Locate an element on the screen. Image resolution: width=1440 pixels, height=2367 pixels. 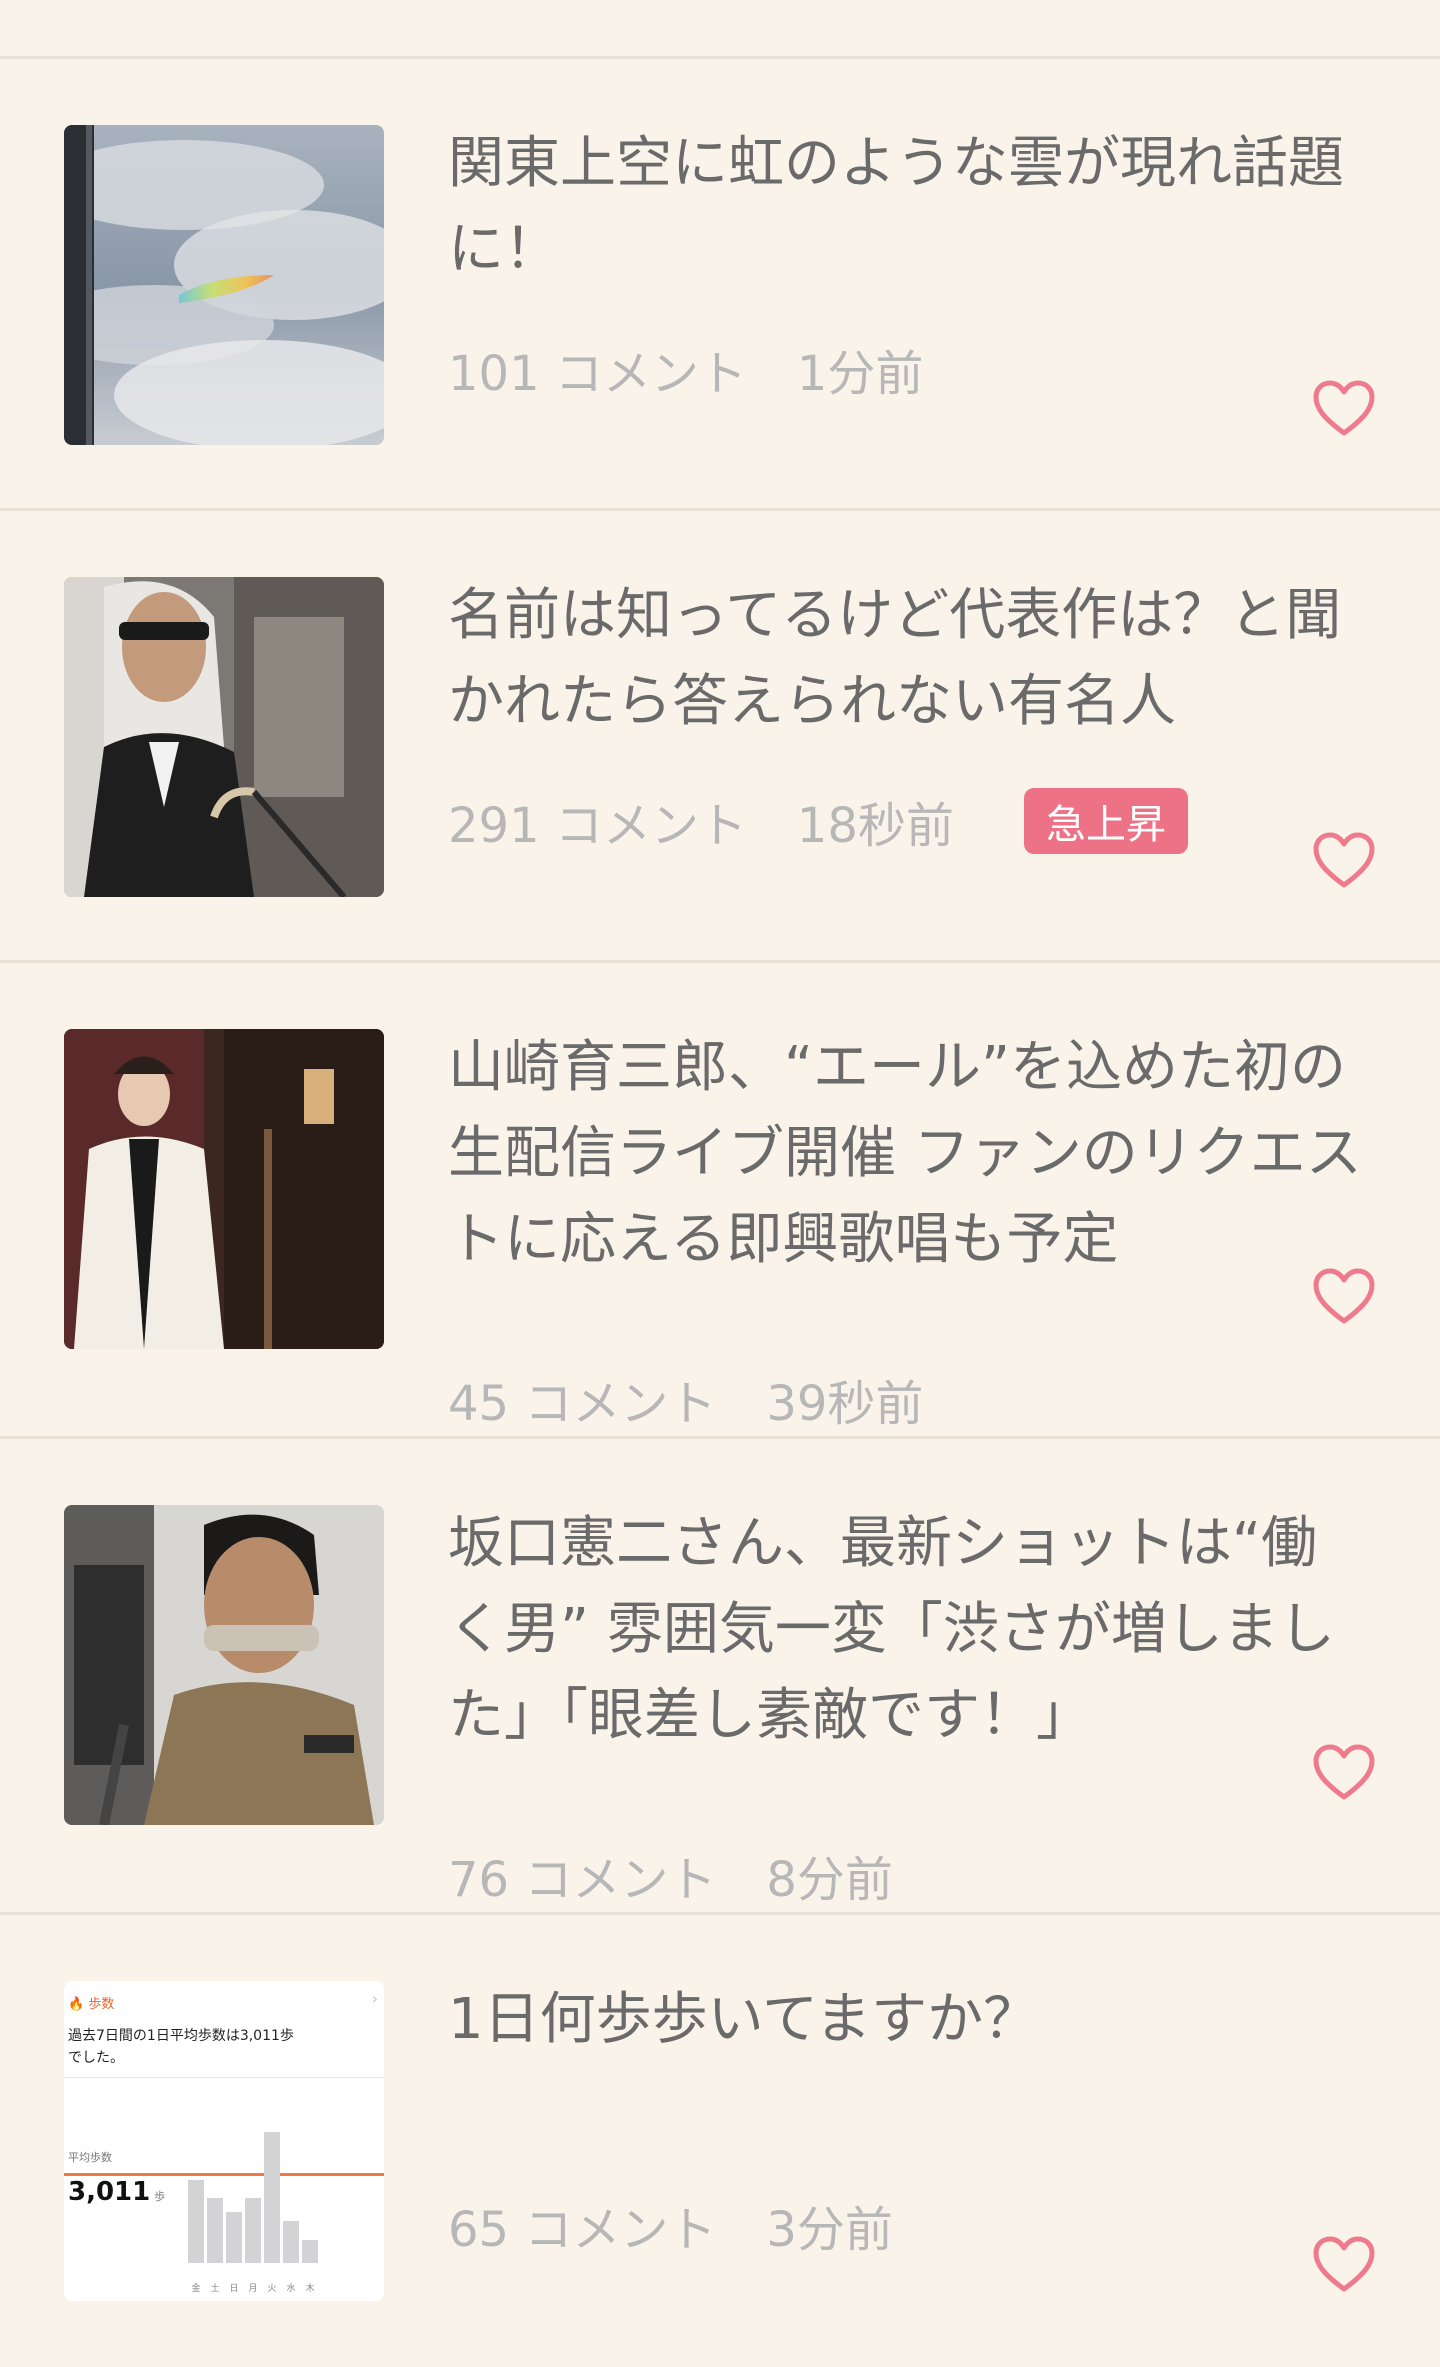
comment-count: 101 コメント is located at coordinates (597, 374).